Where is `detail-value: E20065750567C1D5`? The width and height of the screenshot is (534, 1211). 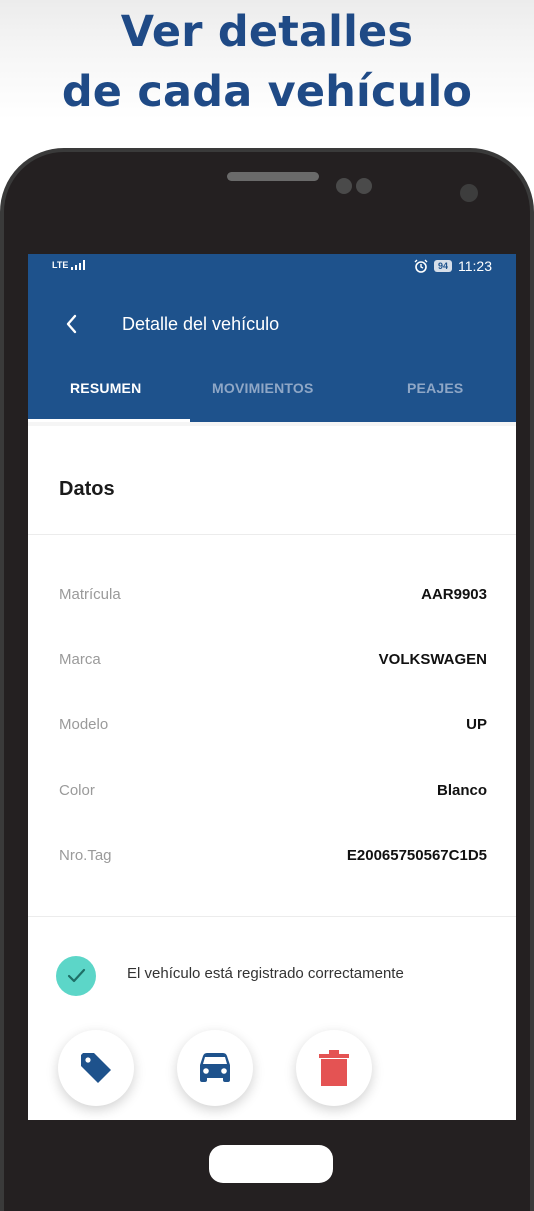
detail-value: E20065750567C1D5 is located at coordinates (416, 855).